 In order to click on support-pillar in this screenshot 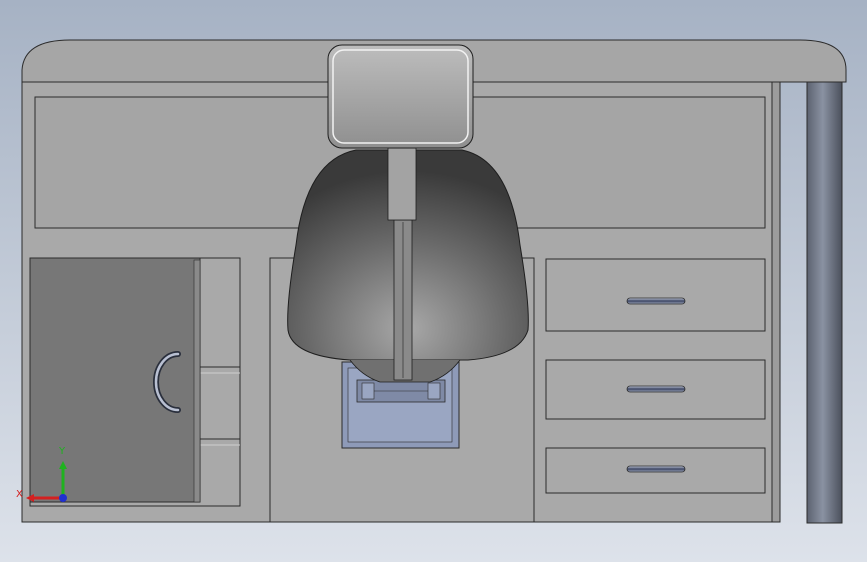, I will do `click(824, 302)`.